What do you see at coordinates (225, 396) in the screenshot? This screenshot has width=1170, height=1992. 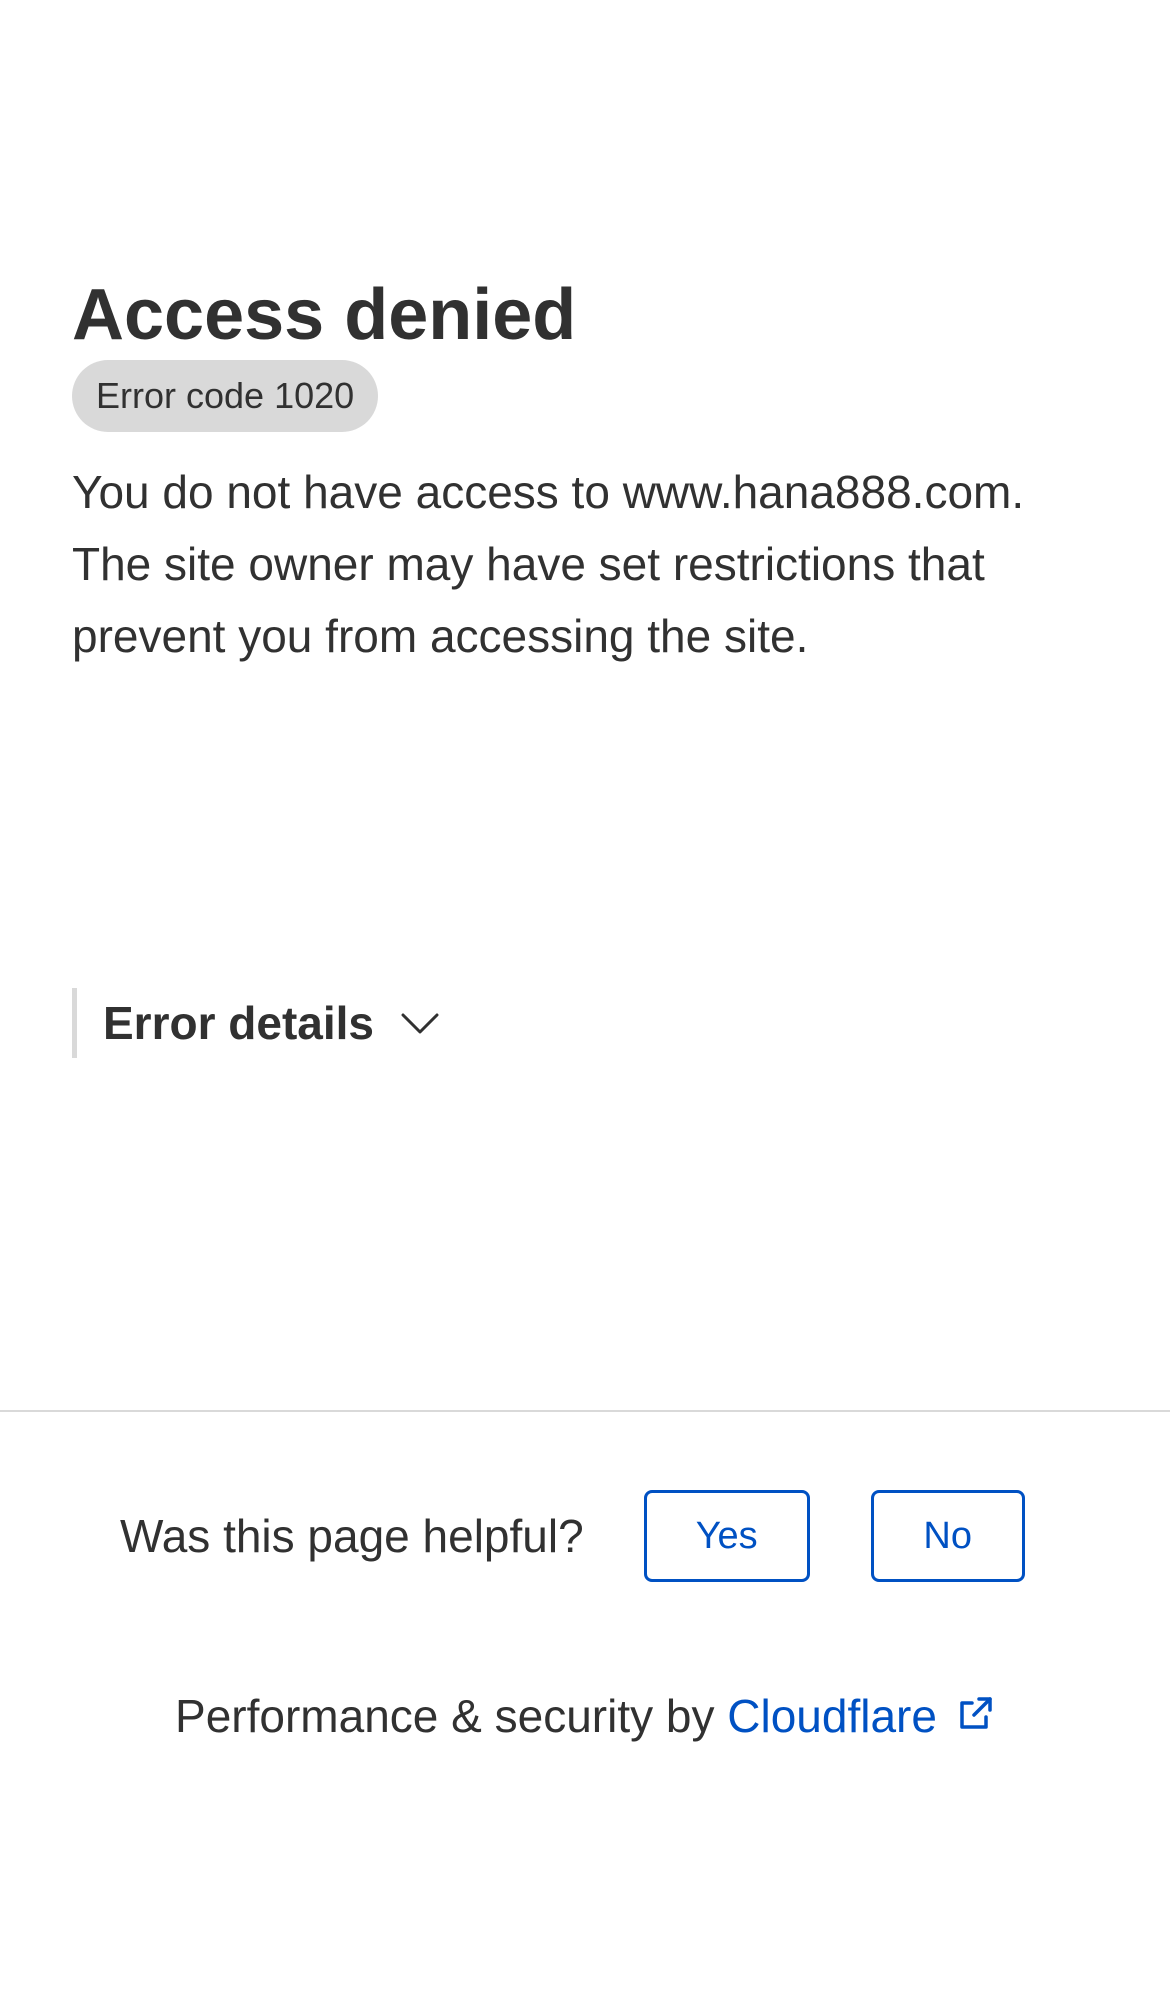 I see `error-code-badge: Error code 1020` at bounding box center [225, 396].